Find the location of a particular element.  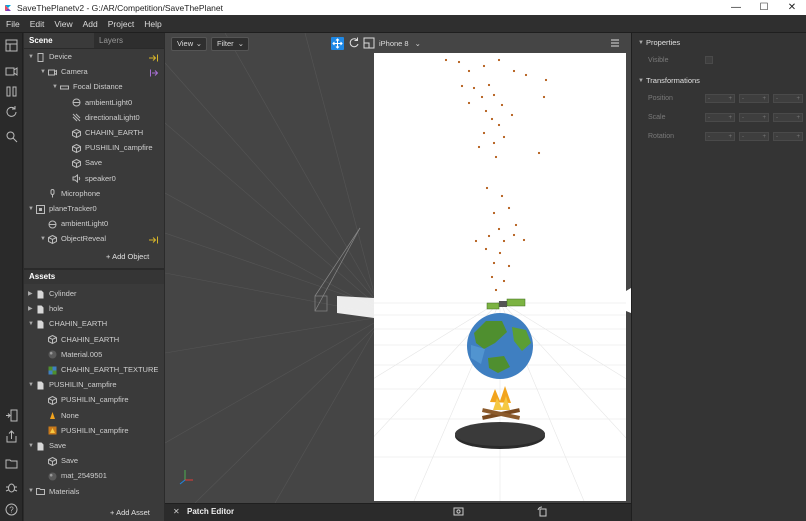

tree-item: mat_2549501 is located at coordinates (73, 475).